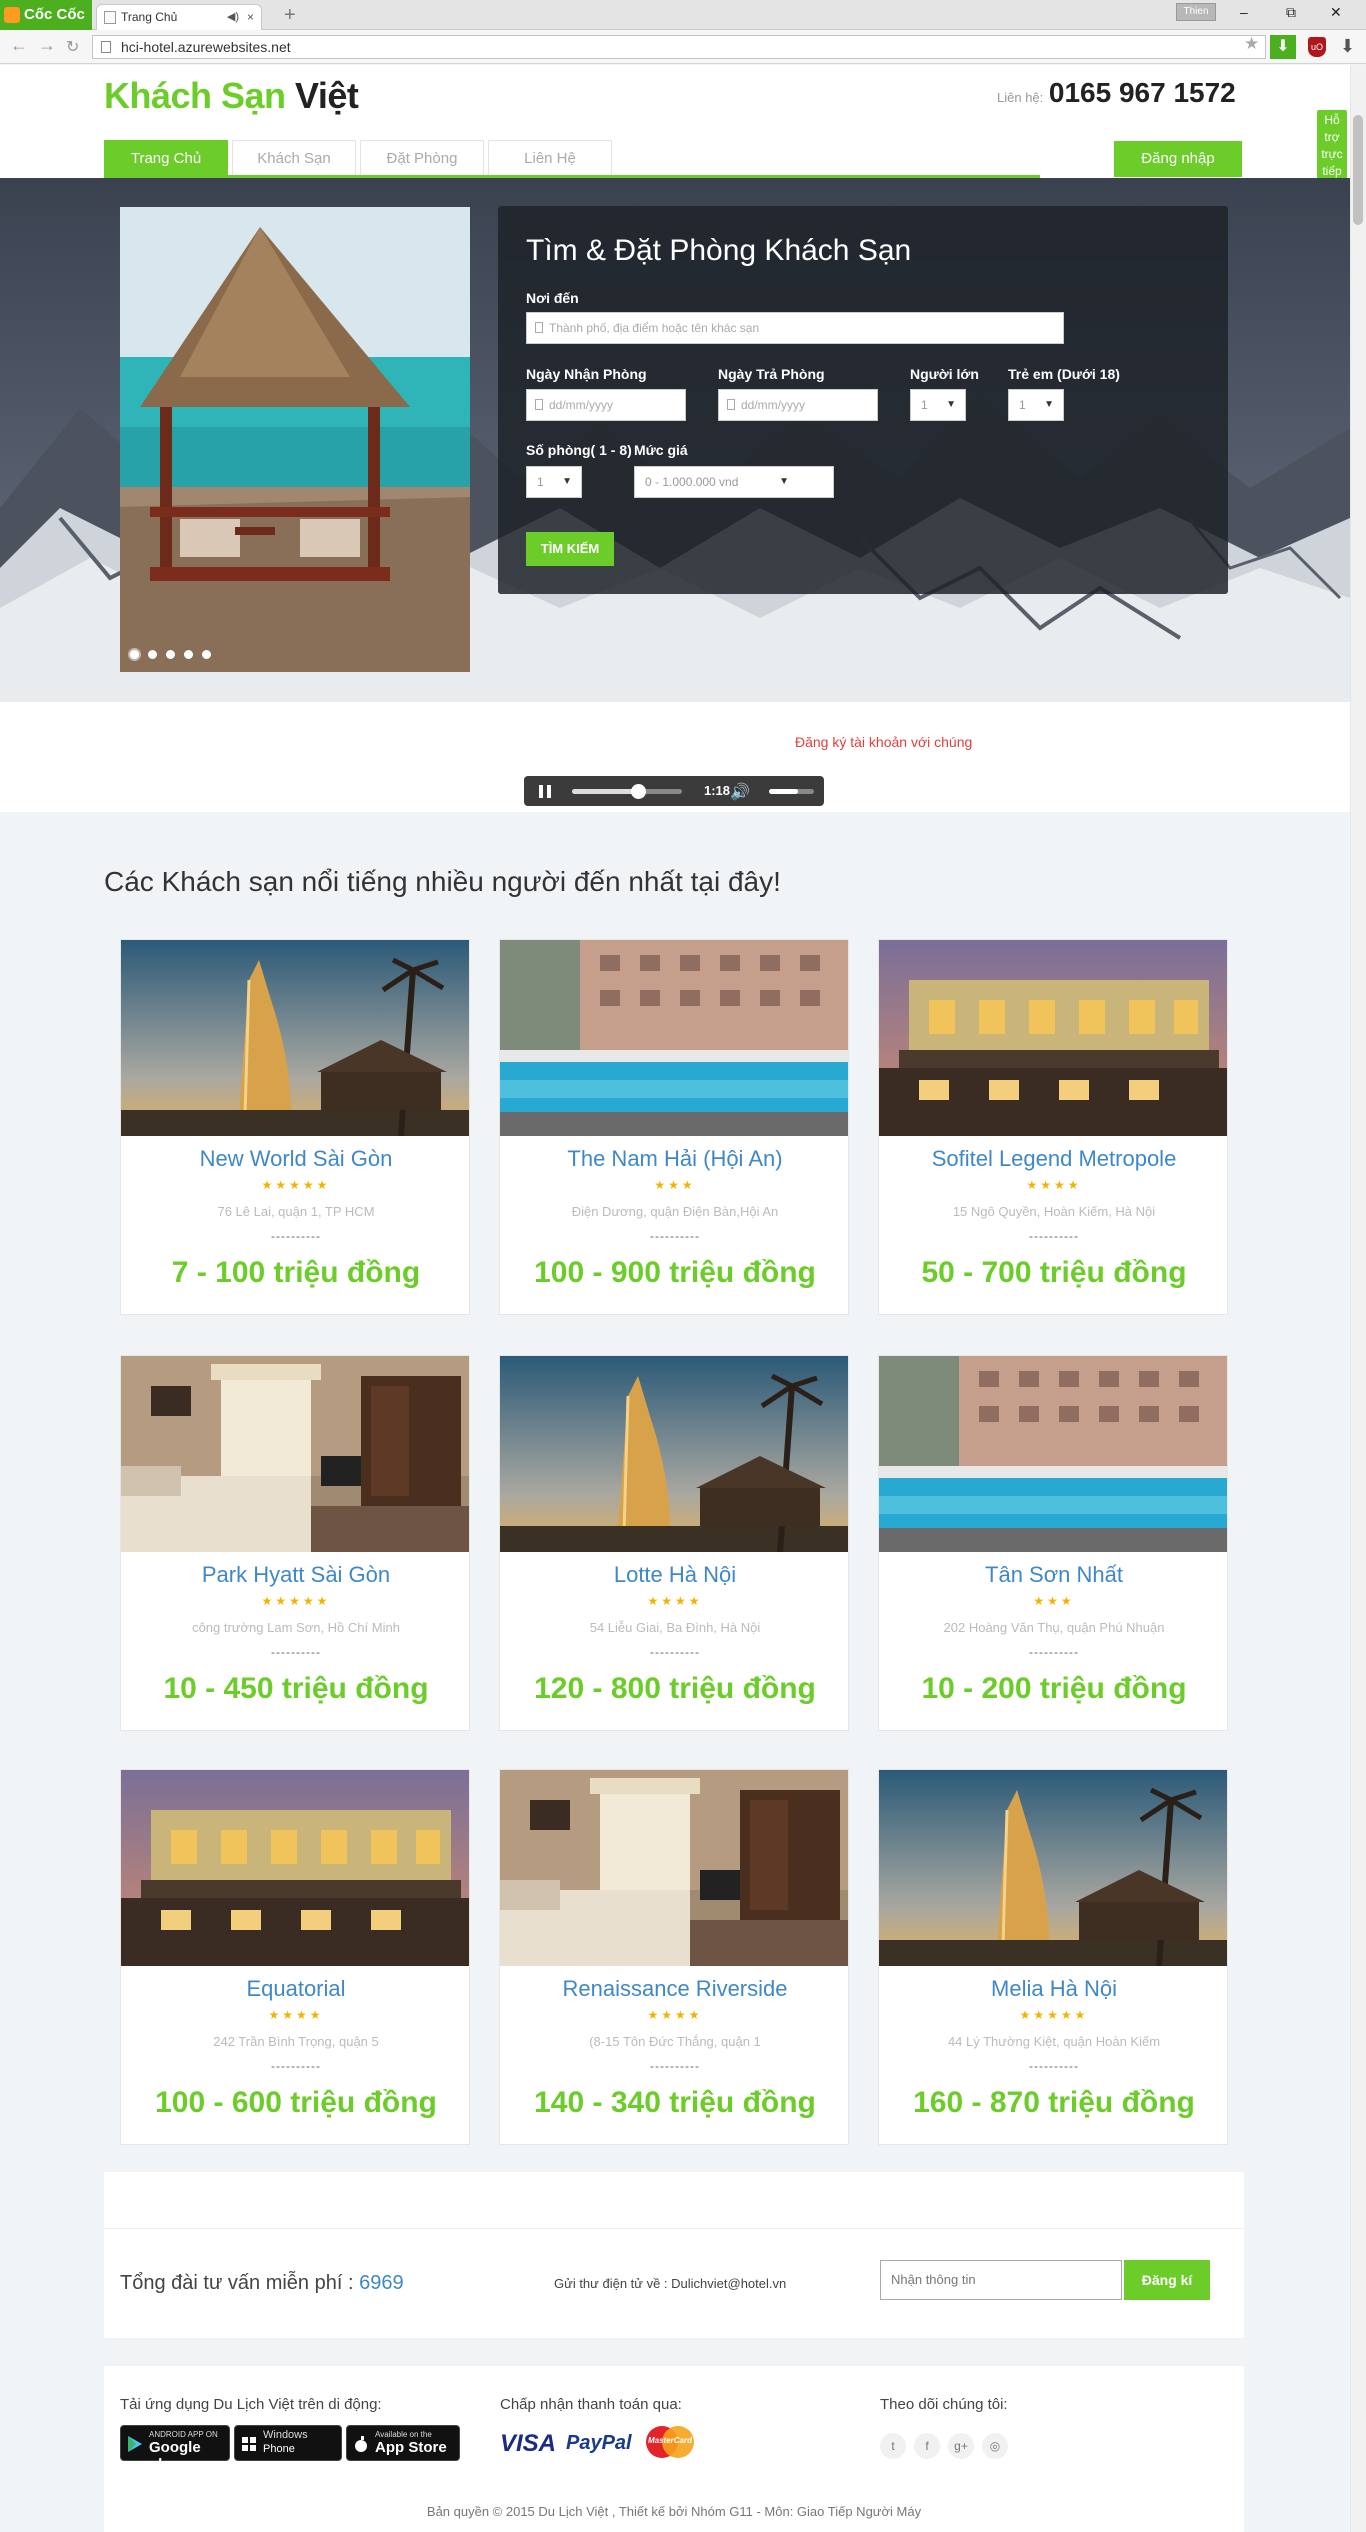 This screenshot has height=2532, width=1366. What do you see at coordinates (961, 2446) in the screenshot?
I see `google-plus-icon: g+` at bounding box center [961, 2446].